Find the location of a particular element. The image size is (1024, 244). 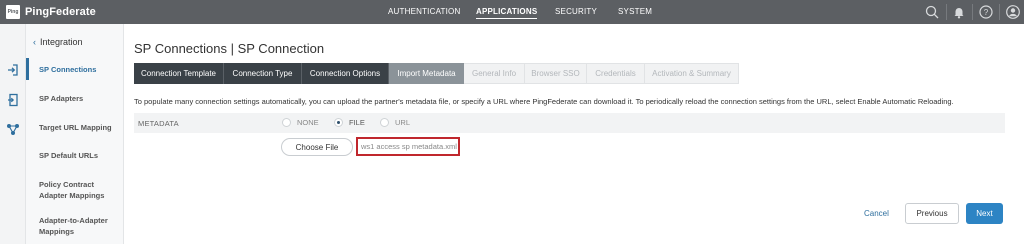

radio-url: URL is located at coordinates (395, 122).